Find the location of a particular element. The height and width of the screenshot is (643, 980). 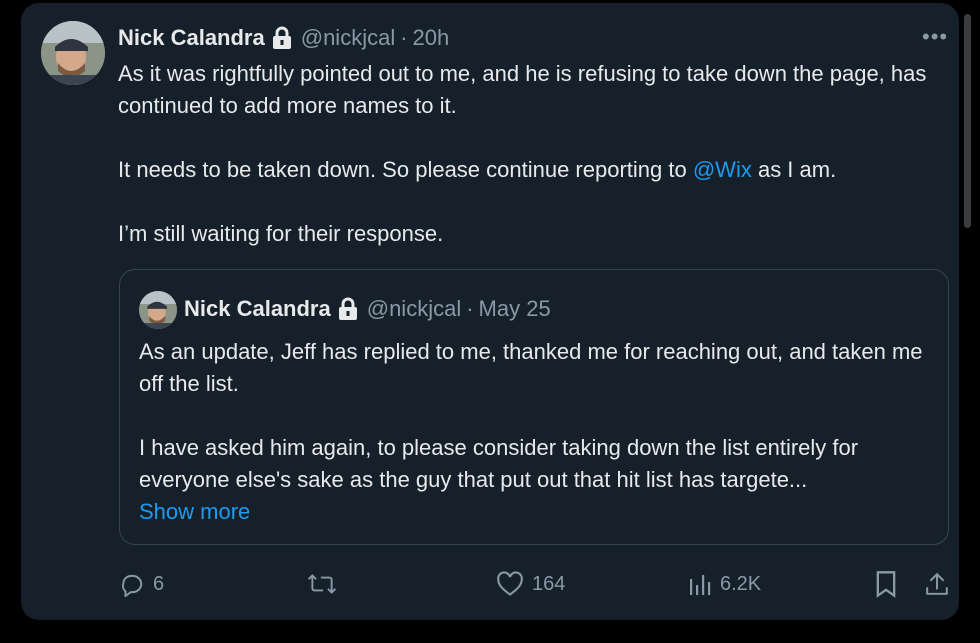

share-icon is located at coordinates (937, 583).